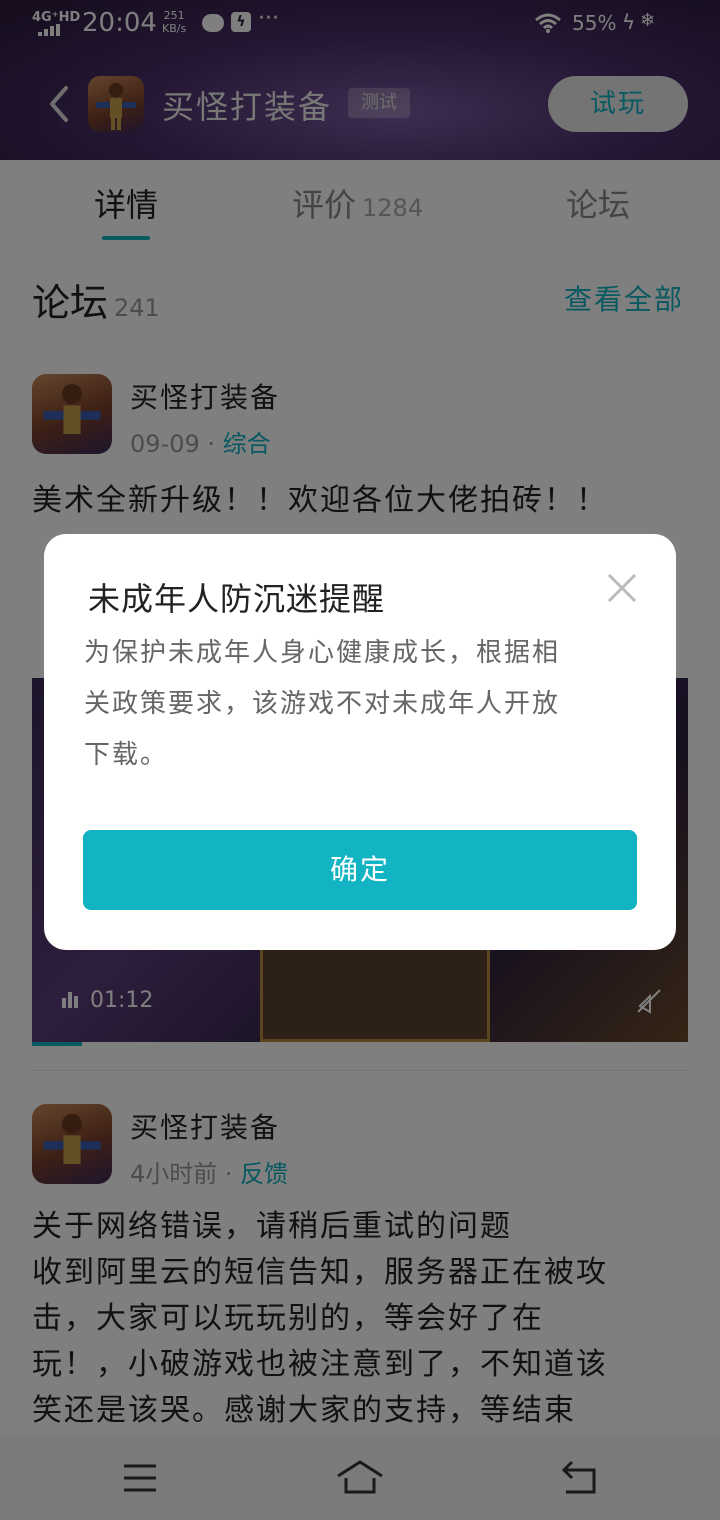  Describe the element at coordinates (360, 870) in the screenshot. I see `confirm-button: 确定` at that location.